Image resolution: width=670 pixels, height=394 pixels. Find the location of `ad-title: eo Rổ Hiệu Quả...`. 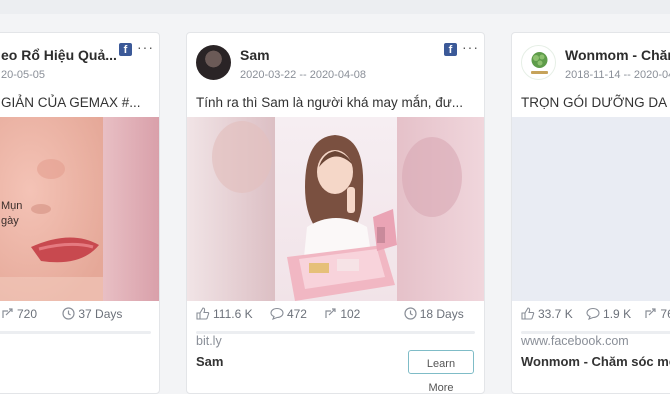

ad-title: eo Rổ Hiệu Quả... is located at coordinates (59, 55).